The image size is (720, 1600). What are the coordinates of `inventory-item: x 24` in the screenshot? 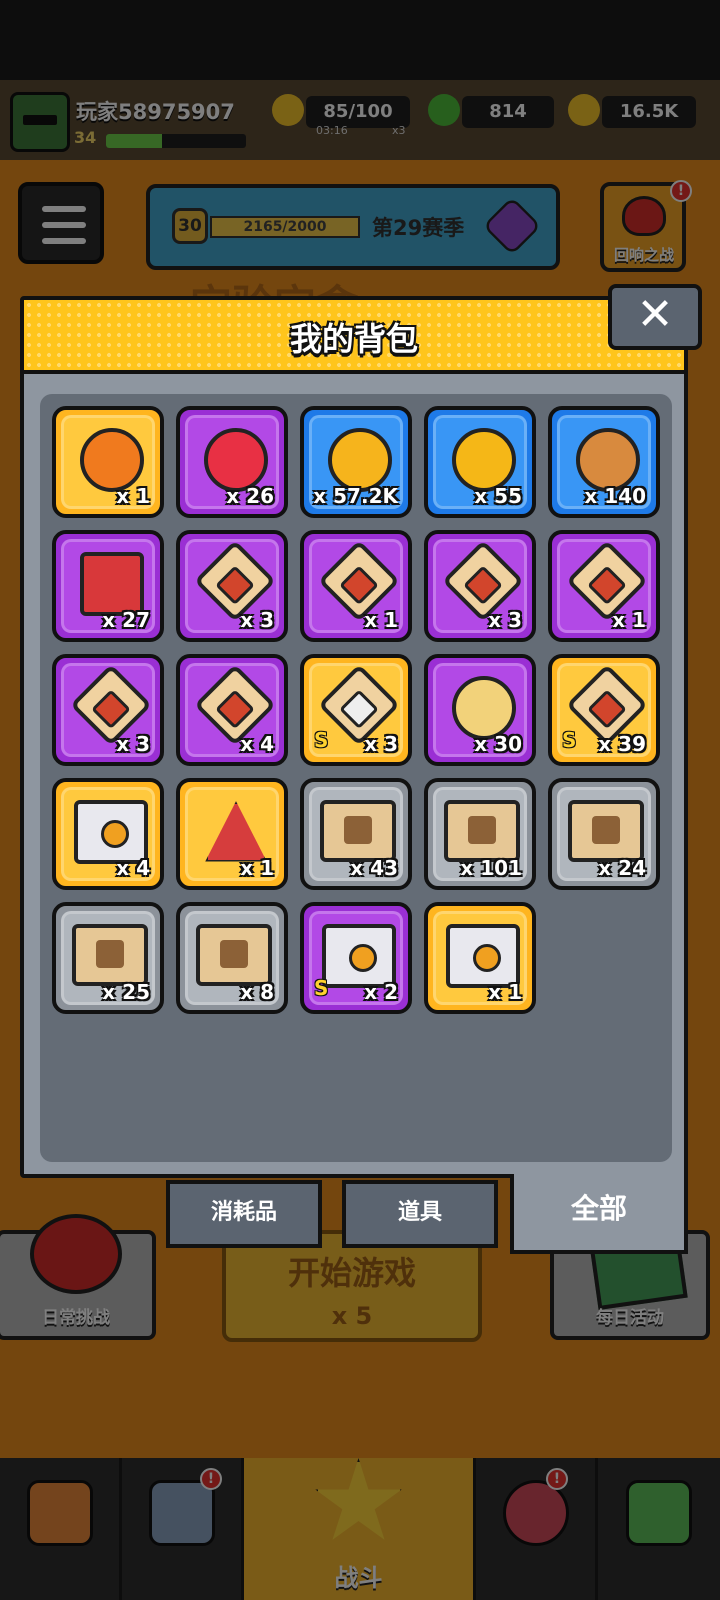 It's located at (604, 834).